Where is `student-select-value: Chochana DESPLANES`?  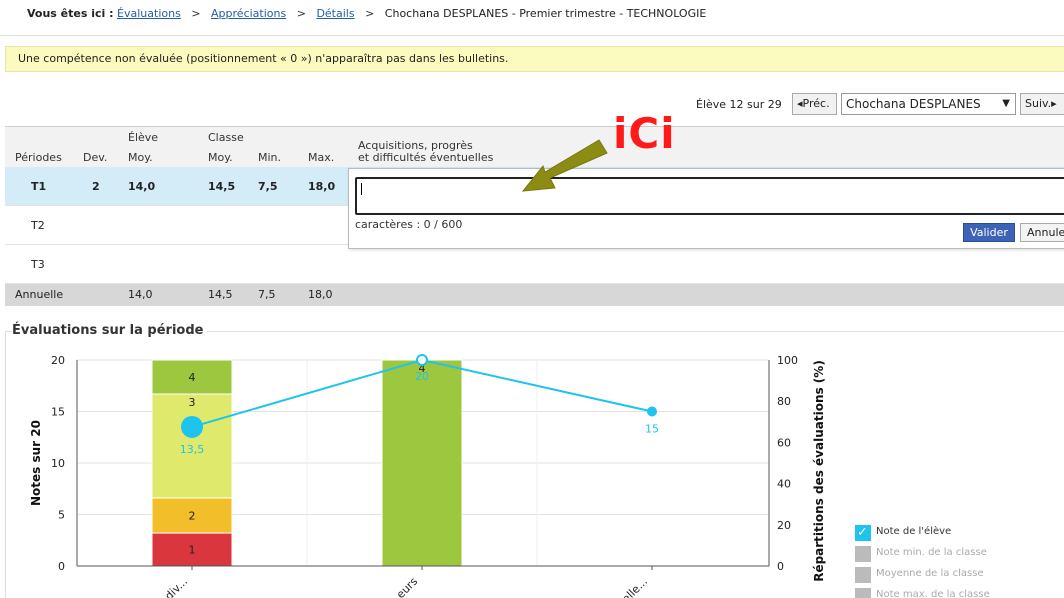
student-select-value: Chochana DESPLANES is located at coordinates (913, 104).